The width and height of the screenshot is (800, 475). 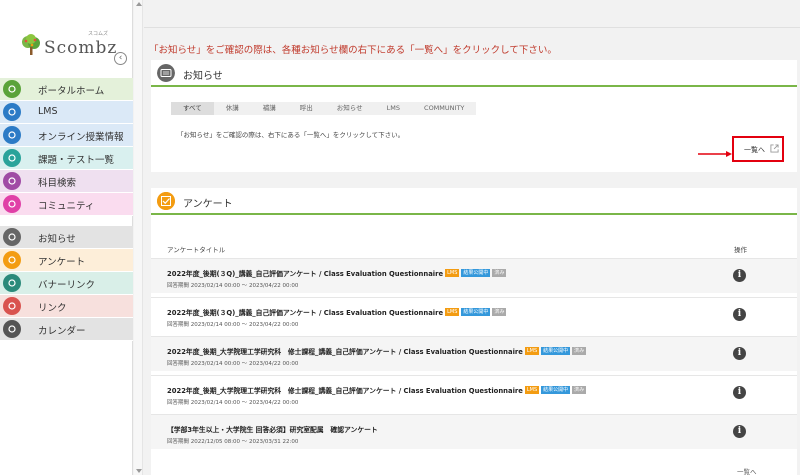 What do you see at coordinates (138, 237) in the screenshot?
I see `sidebar-scrollbar` at bounding box center [138, 237].